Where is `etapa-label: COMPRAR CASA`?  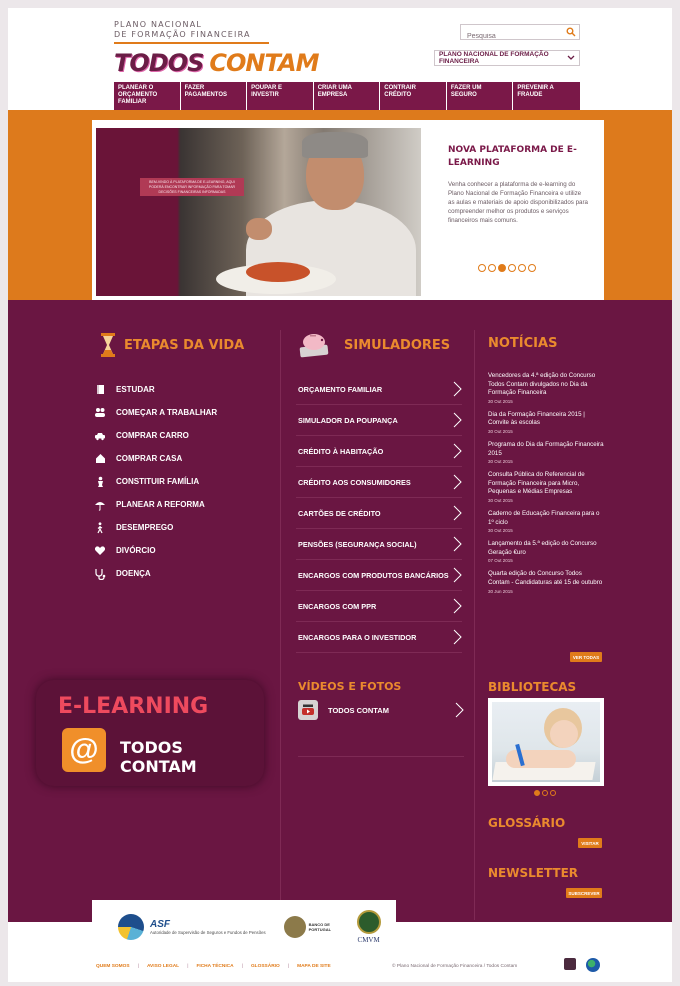 etapa-label: COMPRAR CASA is located at coordinates (149, 458).